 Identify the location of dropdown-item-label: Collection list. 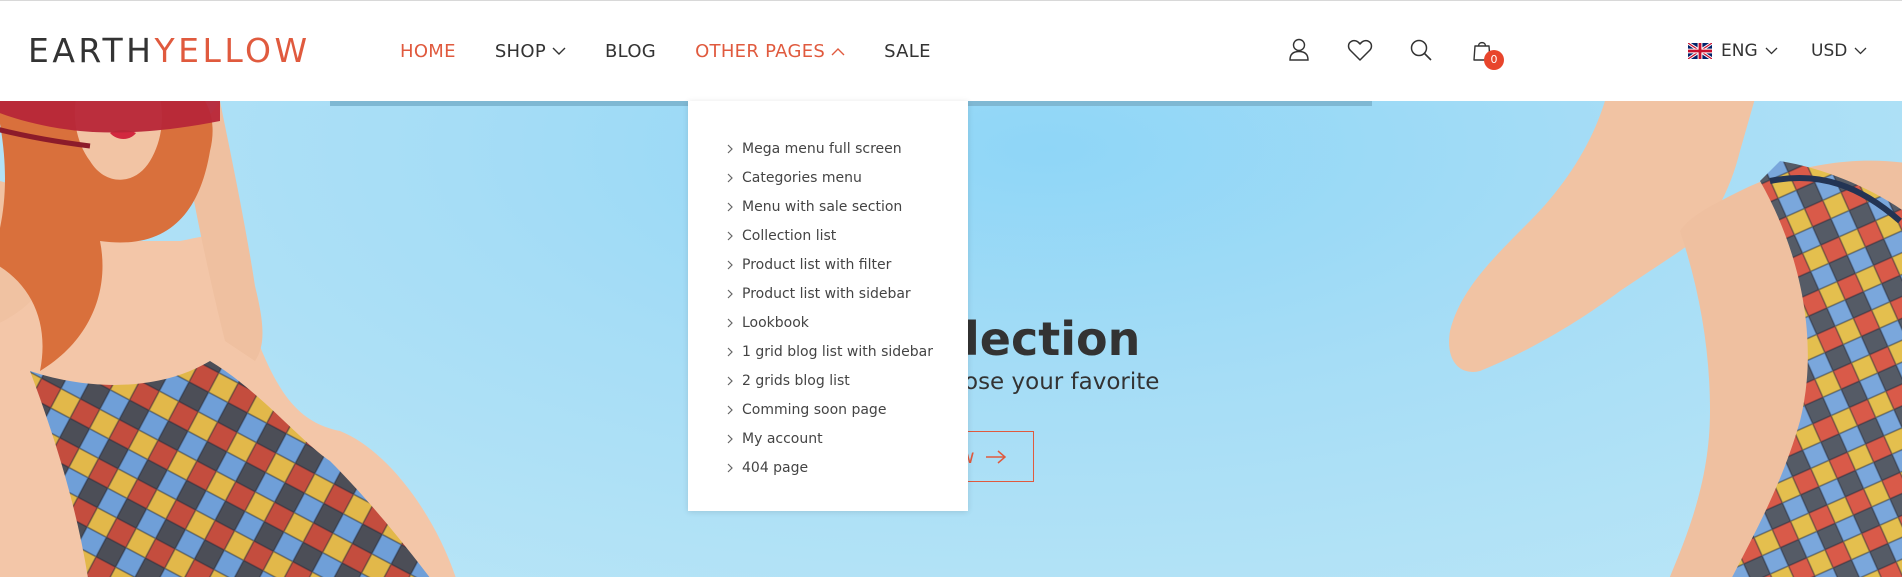
(789, 235).